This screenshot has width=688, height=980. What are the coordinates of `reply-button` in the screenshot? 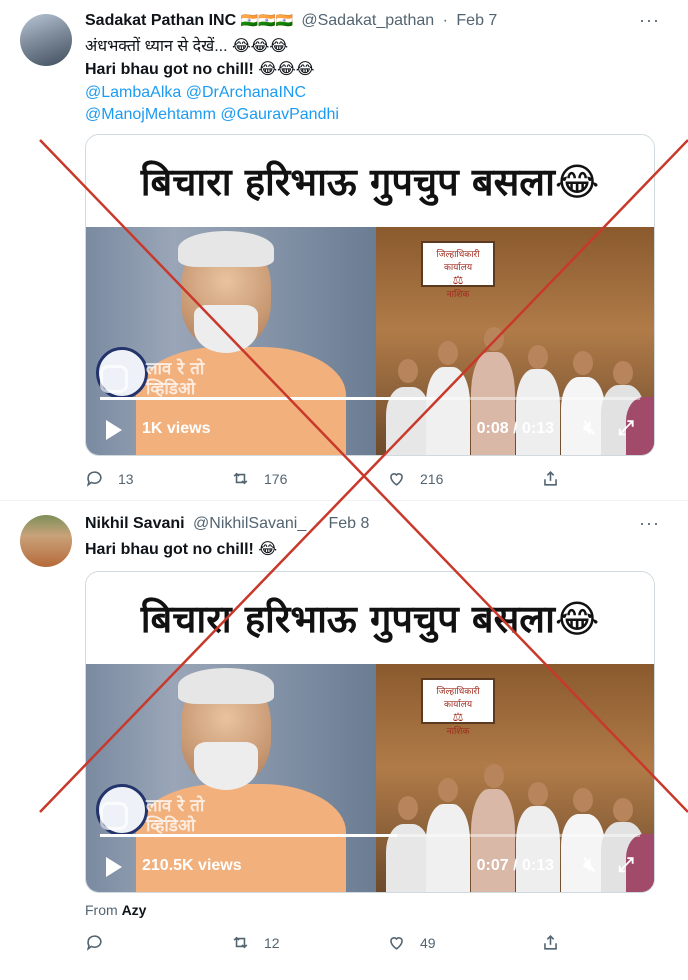 It's located at (101, 942).